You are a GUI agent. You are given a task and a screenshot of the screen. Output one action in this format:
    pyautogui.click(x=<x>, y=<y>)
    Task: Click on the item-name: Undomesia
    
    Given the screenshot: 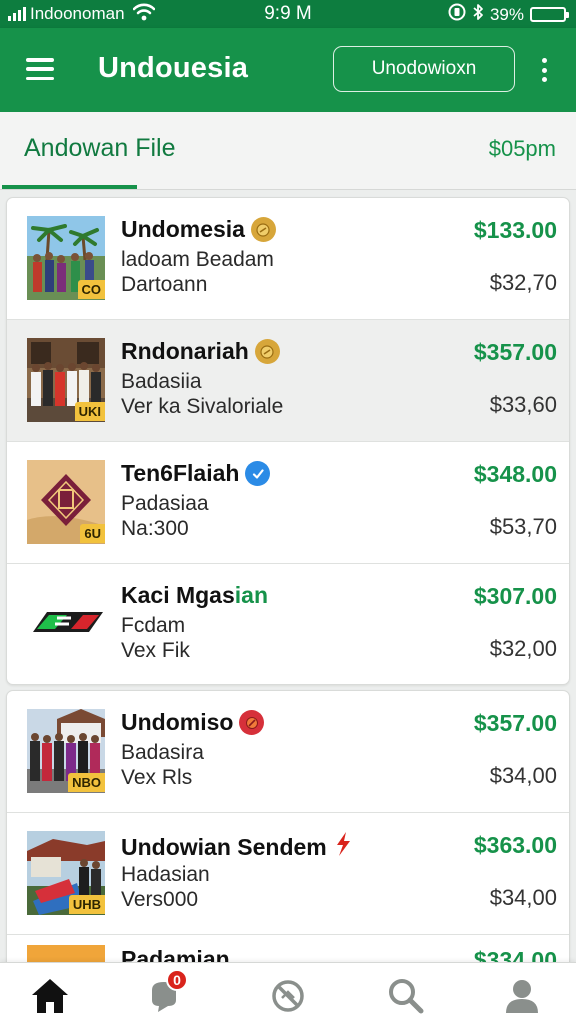 What is the action you would take?
    pyautogui.click(x=198, y=229)
    